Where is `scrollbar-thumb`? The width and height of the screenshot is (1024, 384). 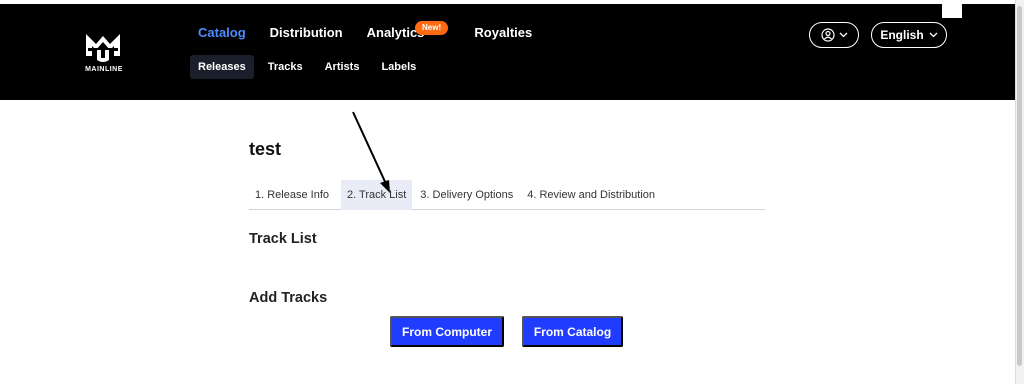
scrollbar-thumb is located at coordinates (1019, 186).